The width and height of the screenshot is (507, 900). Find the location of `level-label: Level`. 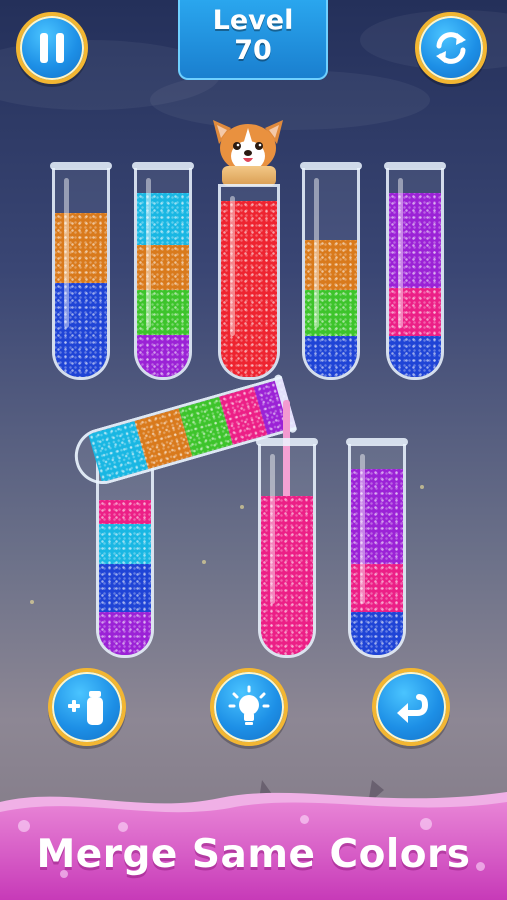

level-label: Level is located at coordinates (253, 20).